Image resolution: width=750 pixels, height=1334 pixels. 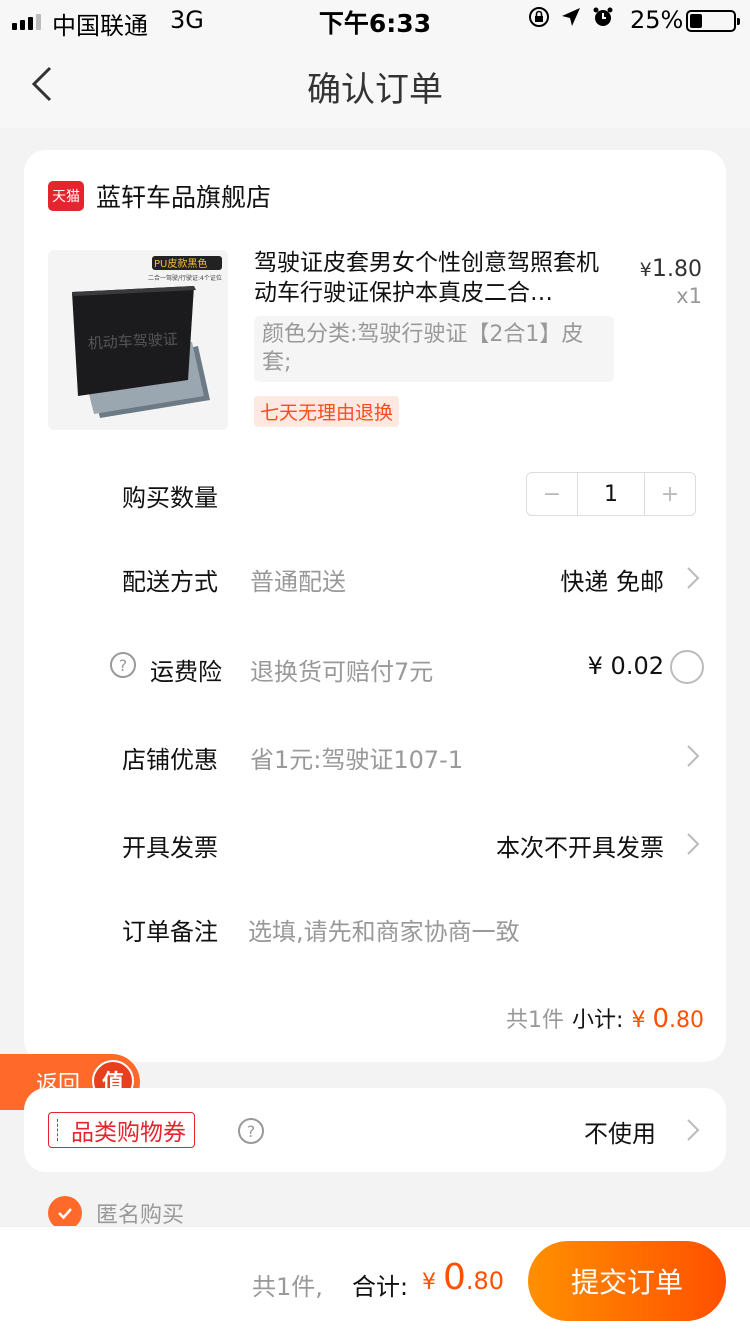 I want to click on insurance-price: ¥ 0.02, so click(x=625, y=666).